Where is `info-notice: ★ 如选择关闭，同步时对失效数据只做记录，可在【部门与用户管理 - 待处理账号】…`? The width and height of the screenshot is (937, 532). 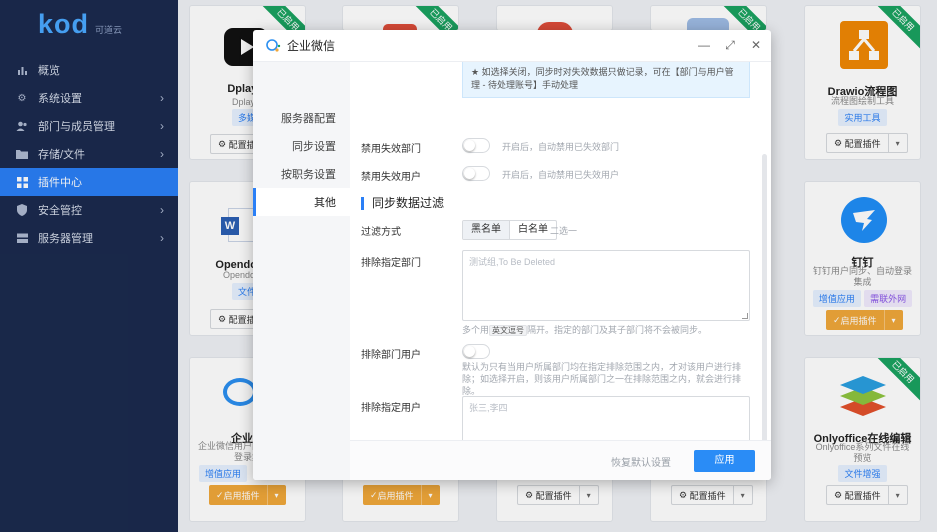
info-notice: ★ 如选择关闭，同步时对失效数据只做记录，可在【部门与用户管理 - 待处理账号】… is located at coordinates (606, 80).